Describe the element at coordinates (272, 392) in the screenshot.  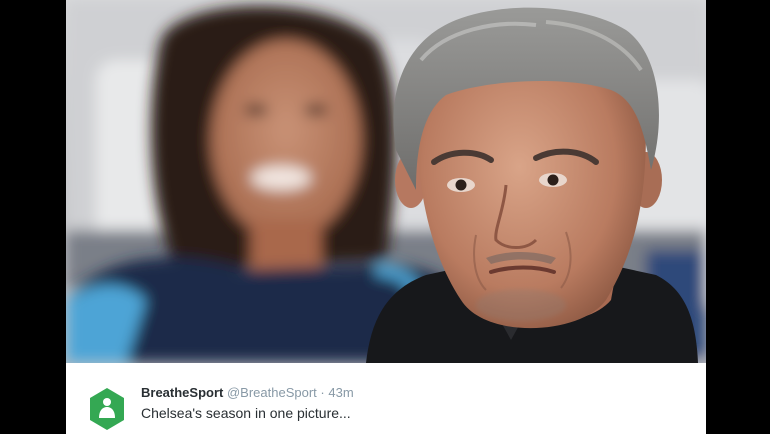
I see `user-handle: @BreatheSport` at that location.